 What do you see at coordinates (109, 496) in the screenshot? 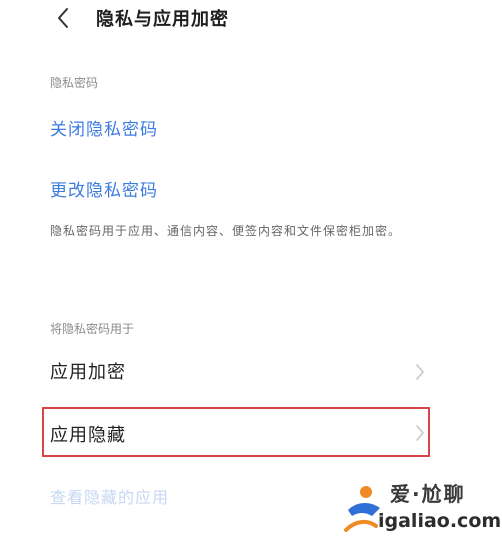
I see `view-hidden-apps-link: 查看隐藏的应用` at bounding box center [109, 496].